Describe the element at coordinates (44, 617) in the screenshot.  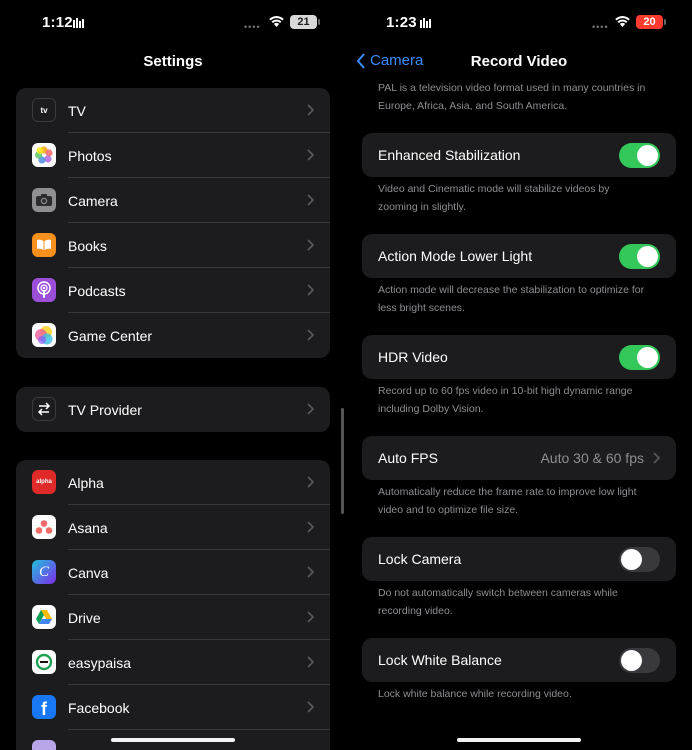
I see `drive-icon` at that location.